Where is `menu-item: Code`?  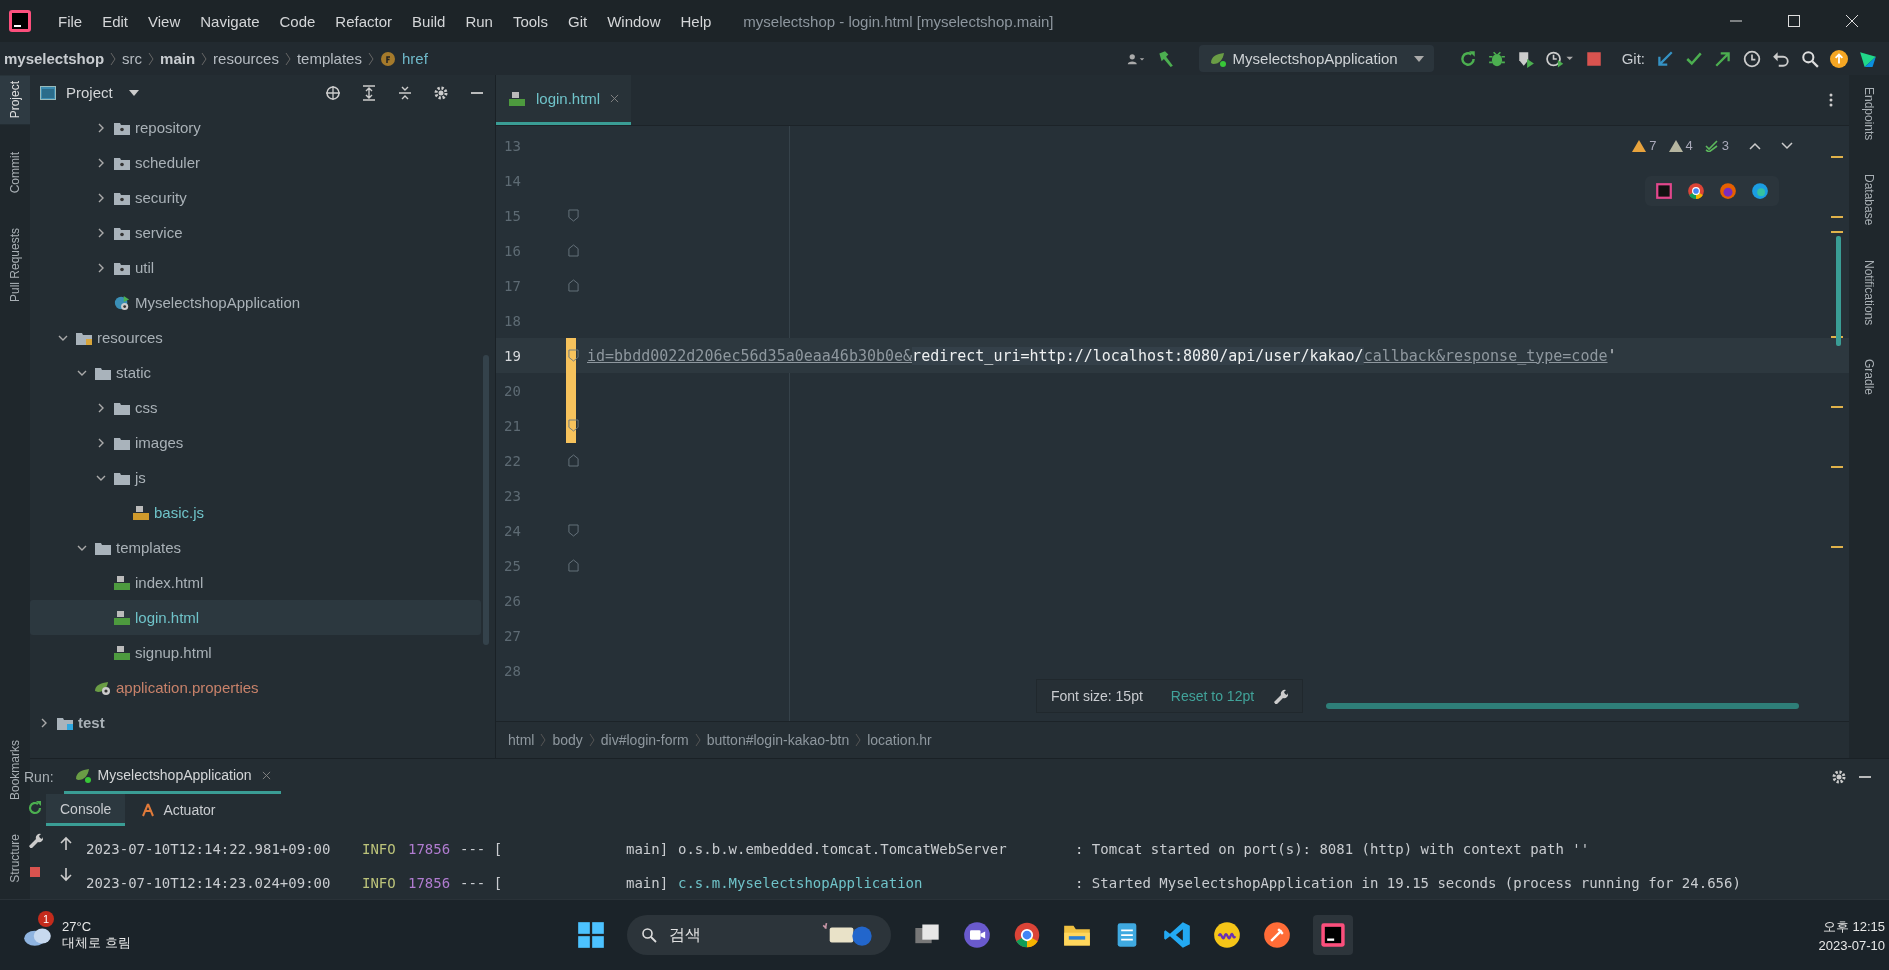 menu-item: Code is located at coordinates (297, 21).